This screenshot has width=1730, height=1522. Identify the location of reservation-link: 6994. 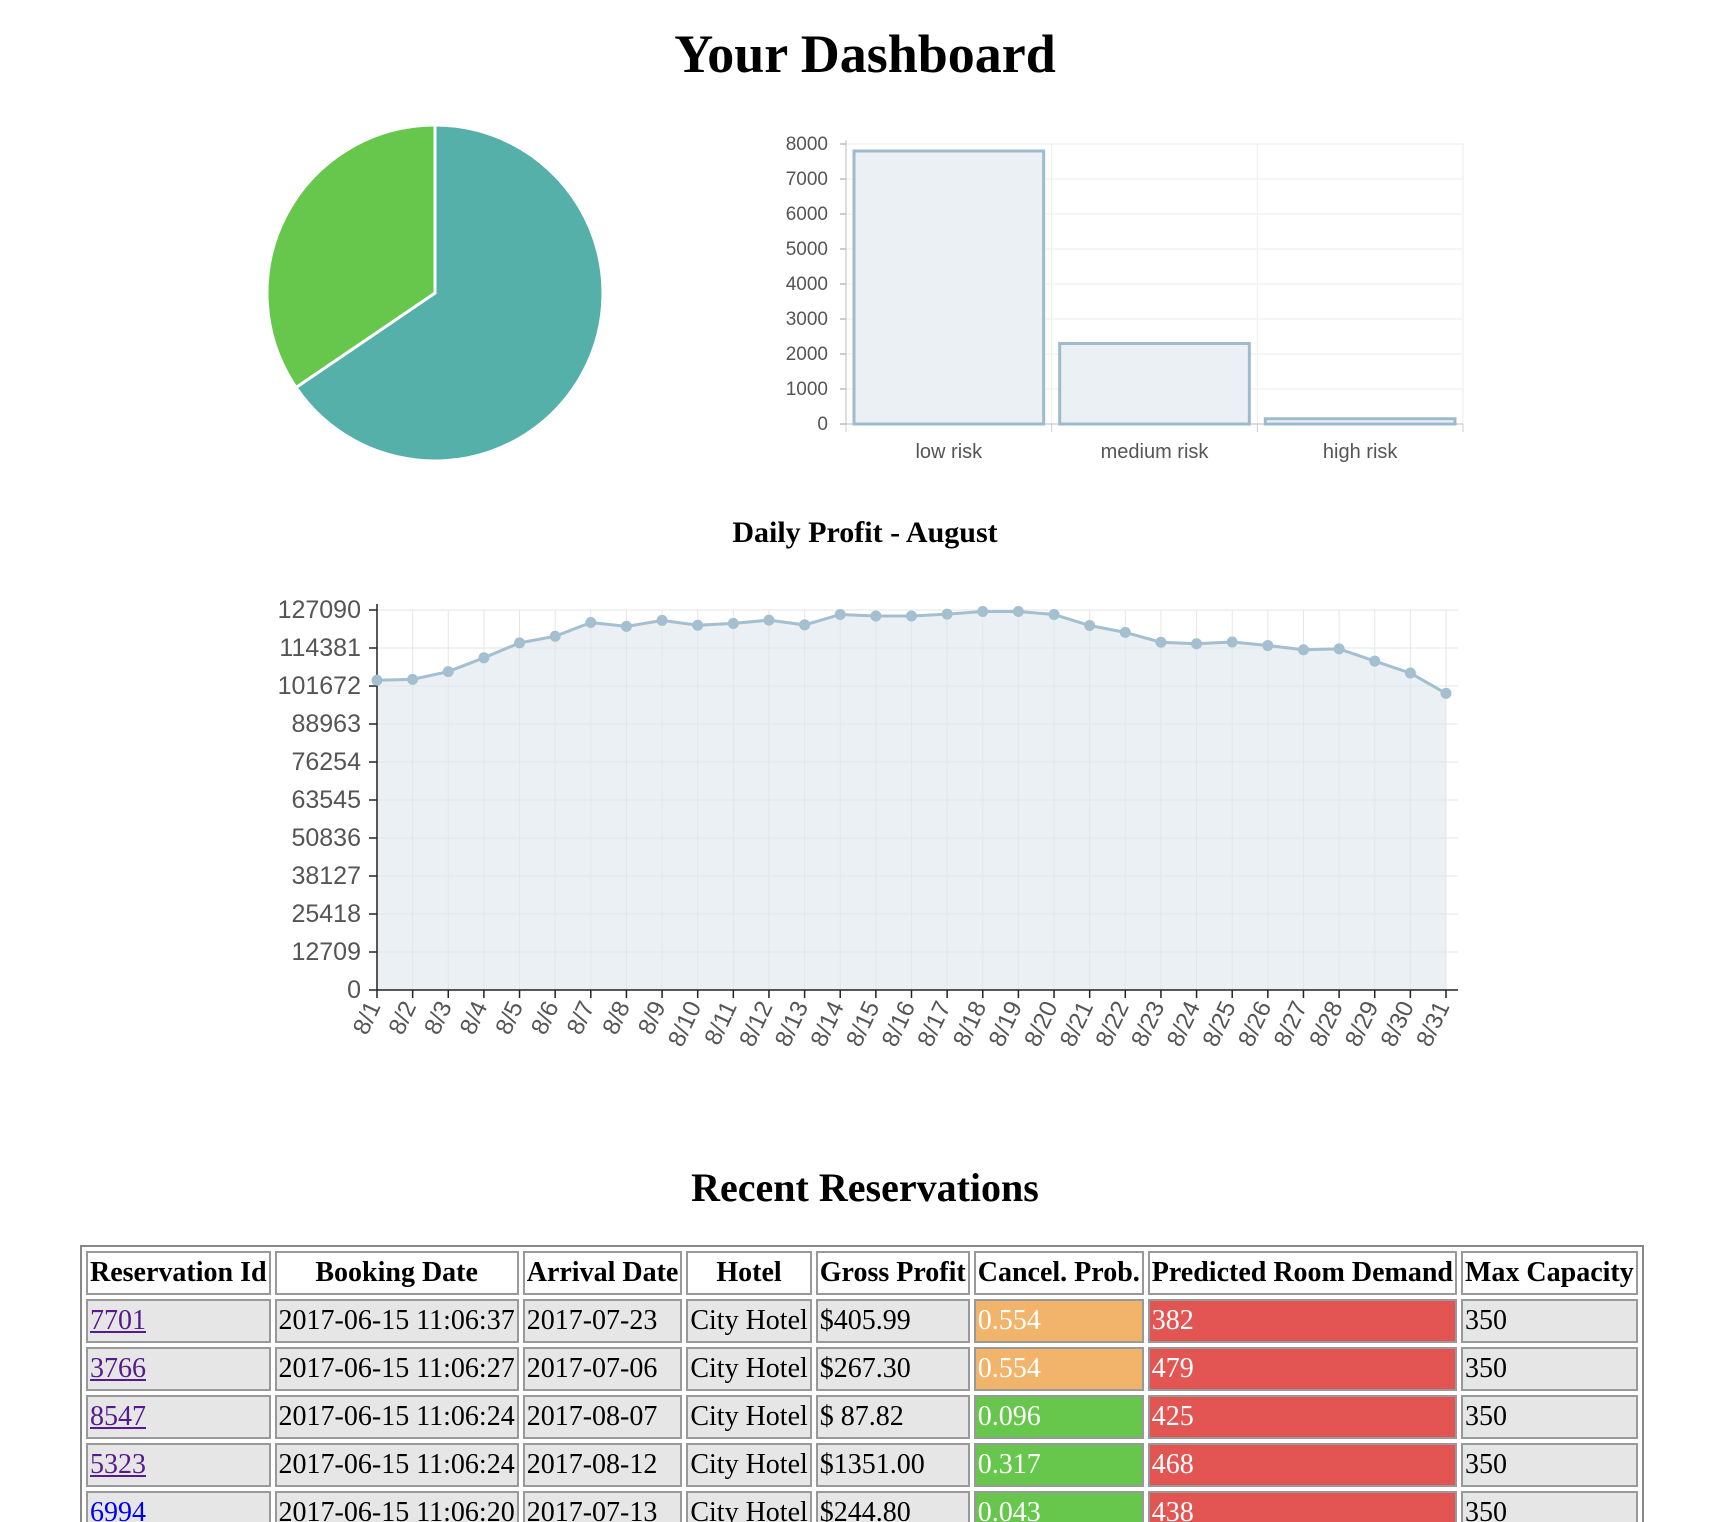
(118, 1509).